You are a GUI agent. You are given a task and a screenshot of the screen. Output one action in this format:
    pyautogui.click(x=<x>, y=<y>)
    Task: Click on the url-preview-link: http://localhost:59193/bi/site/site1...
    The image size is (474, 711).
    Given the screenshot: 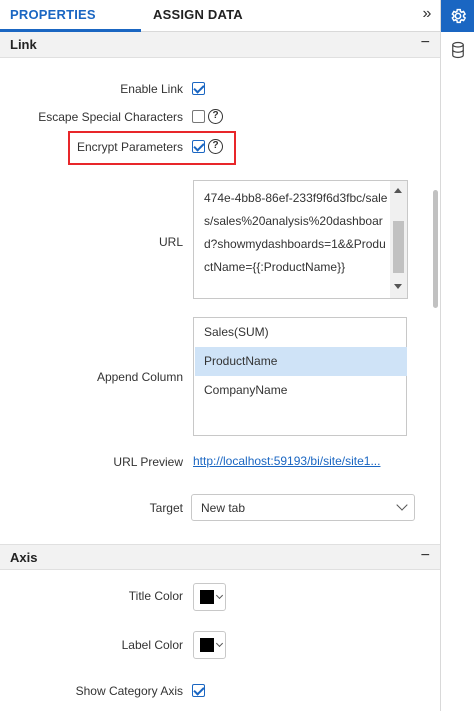 What is the action you would take?
    pyautogui.click(x=286, y=461)
    